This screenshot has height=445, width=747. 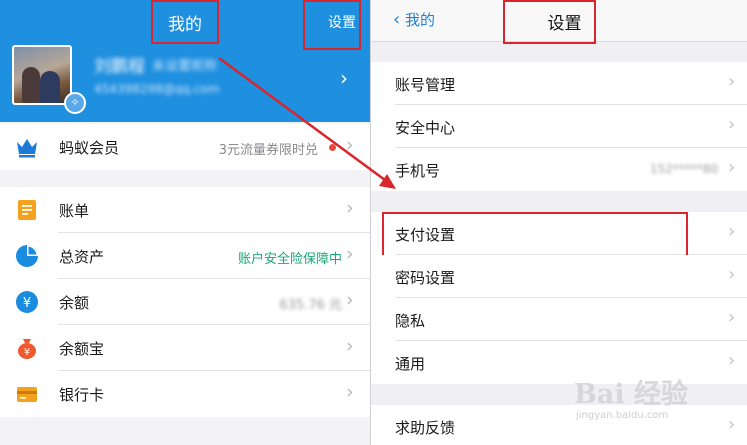 What do you see at coordinates (27, 148) in the screenshot?
I see `crown-icon` at bounding box center [27, 148].